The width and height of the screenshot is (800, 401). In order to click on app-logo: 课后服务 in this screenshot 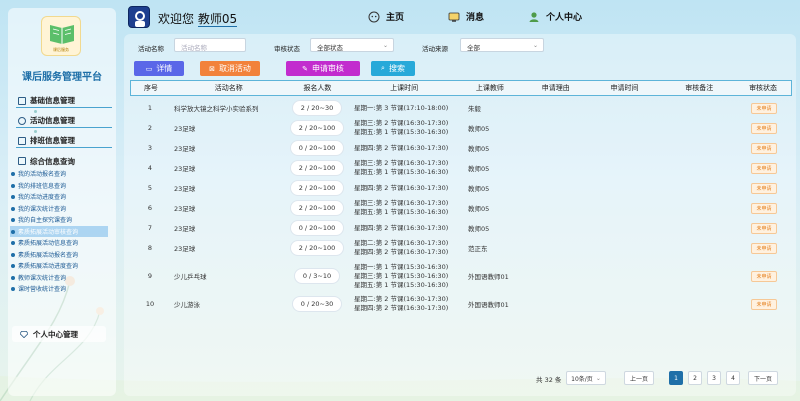, I will do `click(61, 36)`.